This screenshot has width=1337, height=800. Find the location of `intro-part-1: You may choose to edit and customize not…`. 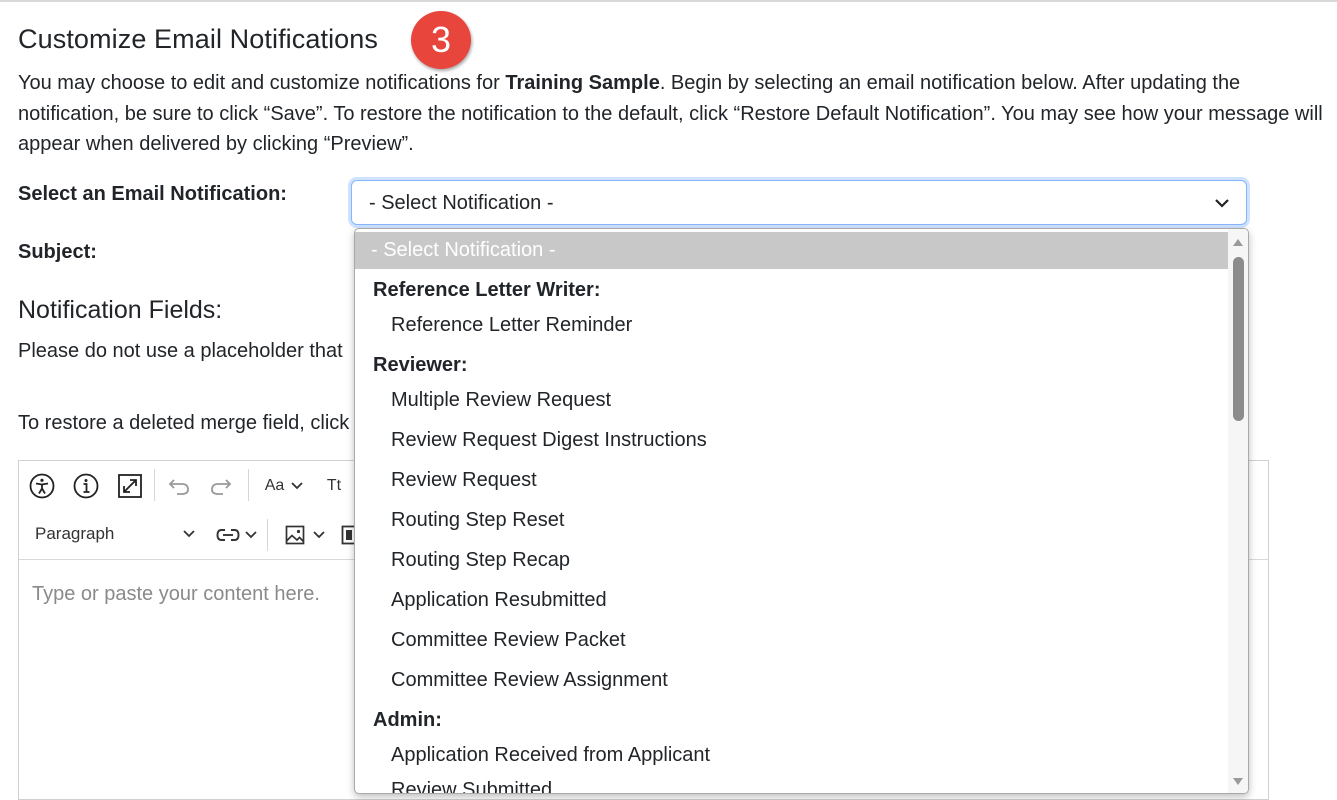

intro-part-1: You may choose to edit and customize not… is located at coordinates (262, 83).